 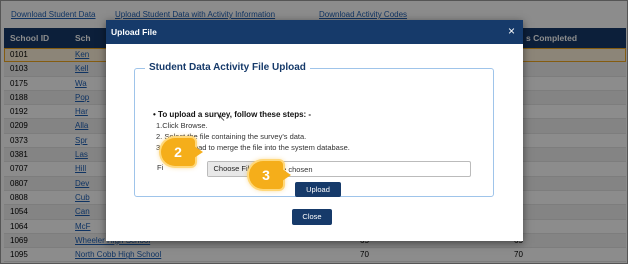 What do you see at coordinates (134, 32) in the screenshot?
I see `modal-title: Upload File` at bounding box center [134, 32].